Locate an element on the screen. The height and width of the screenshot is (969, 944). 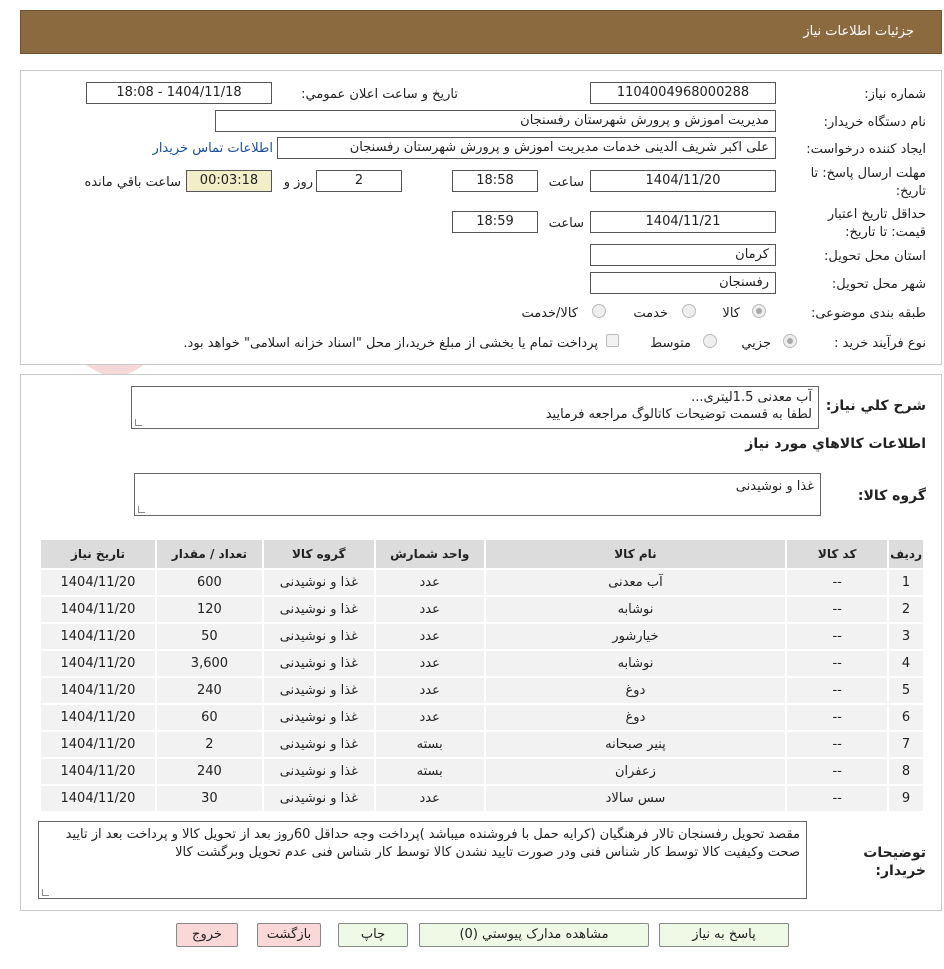
row-number-cell: 3 is located at coordinates (906, 636).